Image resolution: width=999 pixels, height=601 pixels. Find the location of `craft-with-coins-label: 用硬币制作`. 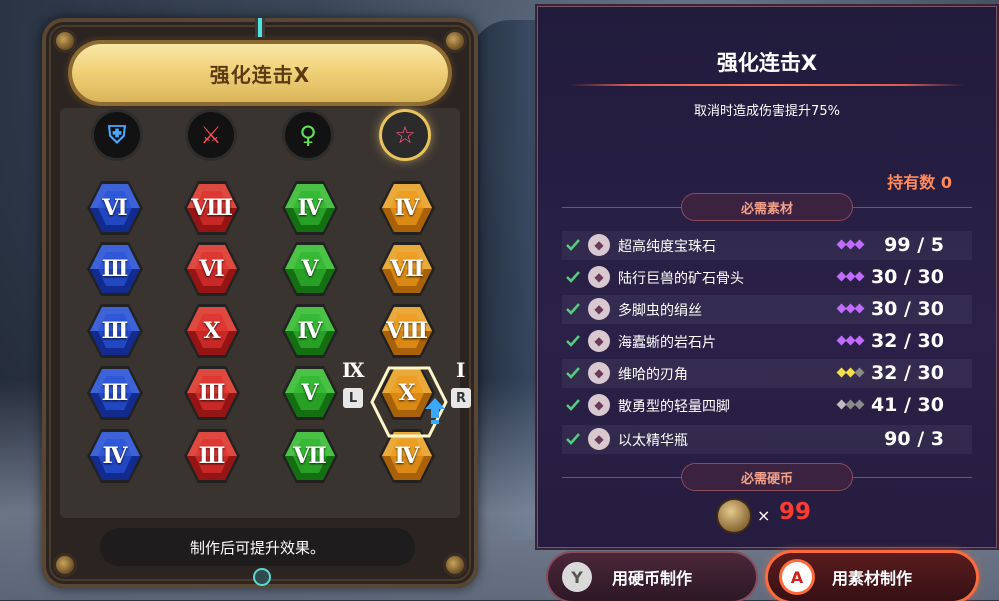

craft-with-coins-label: 用硬币制作 is located at coordinates (652, 578).